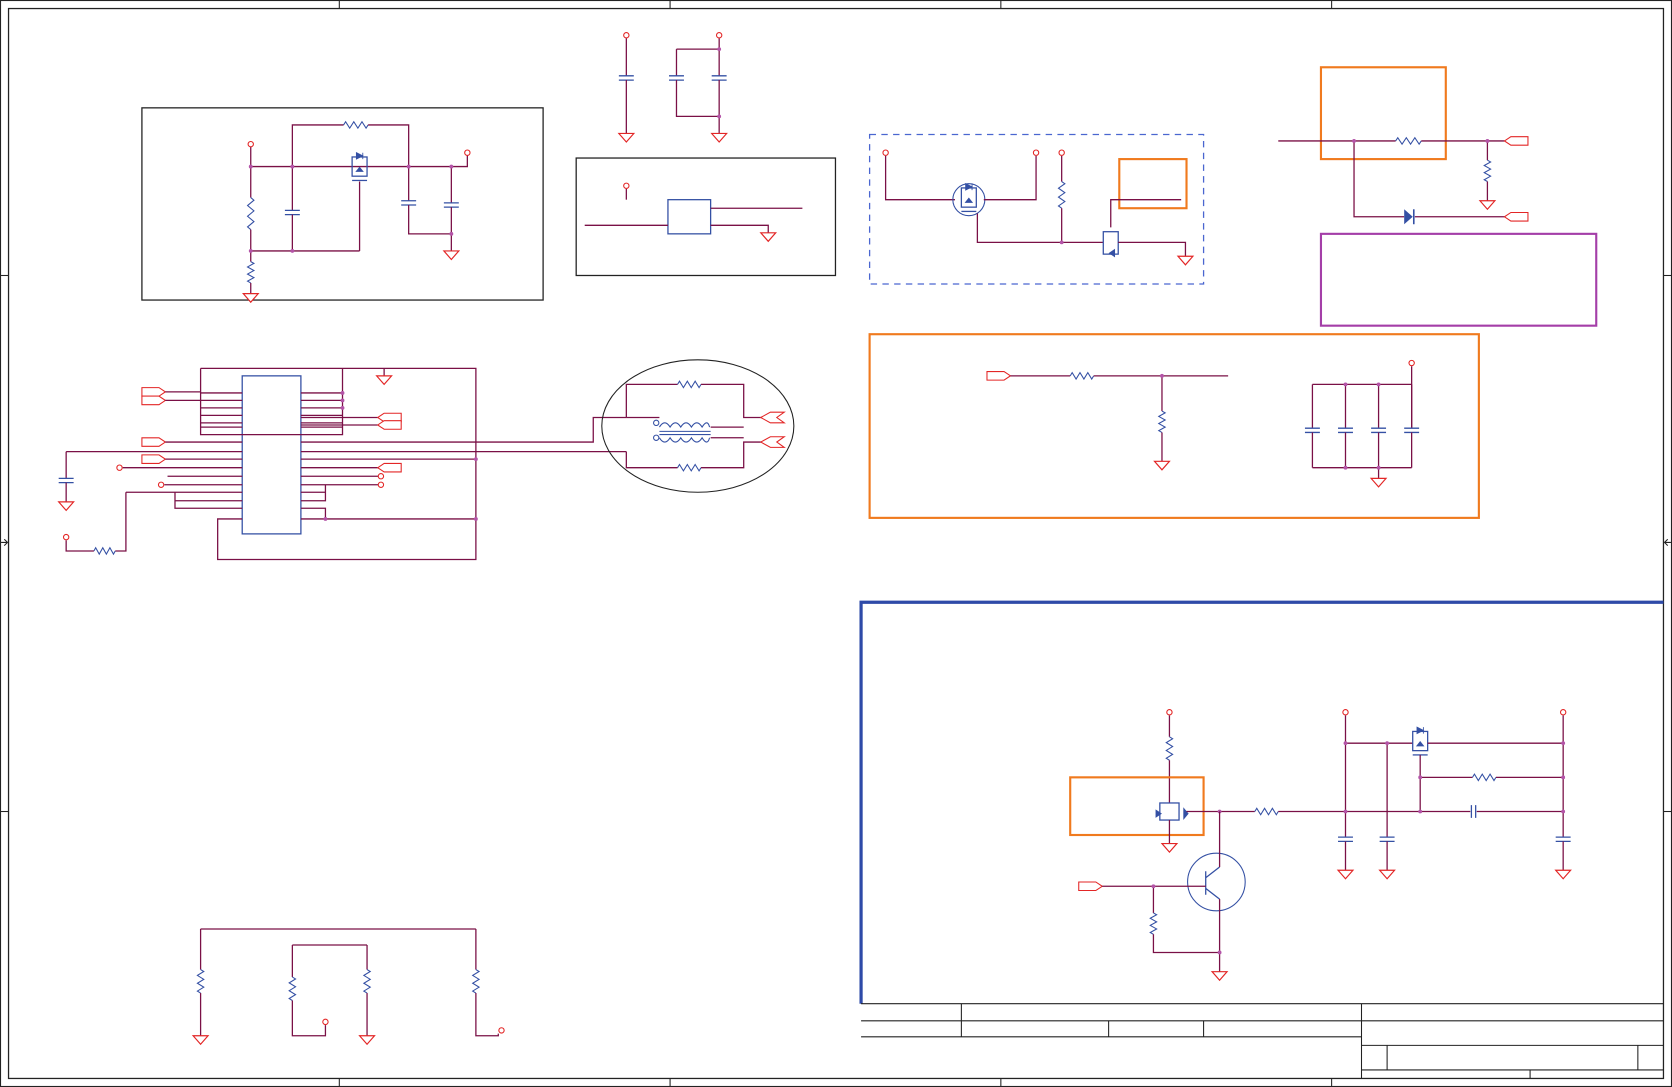 This screenshot has height=1087, width=1672. What do you see at coordinates (1174, 426) in the screenshot?
I see `highlight-box` at bounding box center [1174, 426].